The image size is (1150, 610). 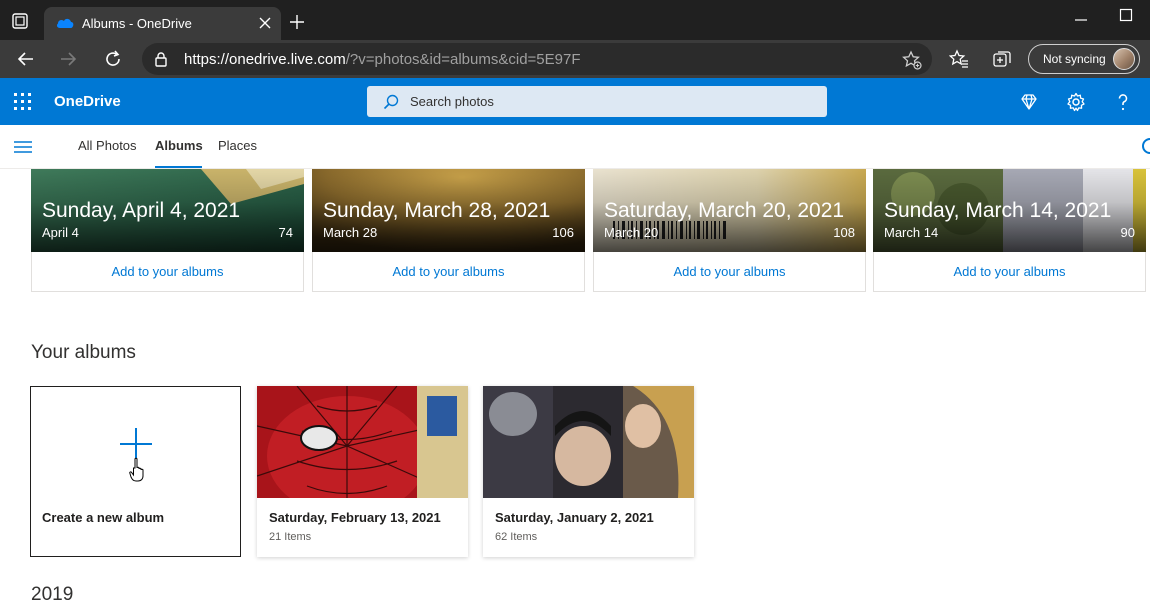 I want to click on tab-all-photos: All Photos, so click(x=107, y=145).